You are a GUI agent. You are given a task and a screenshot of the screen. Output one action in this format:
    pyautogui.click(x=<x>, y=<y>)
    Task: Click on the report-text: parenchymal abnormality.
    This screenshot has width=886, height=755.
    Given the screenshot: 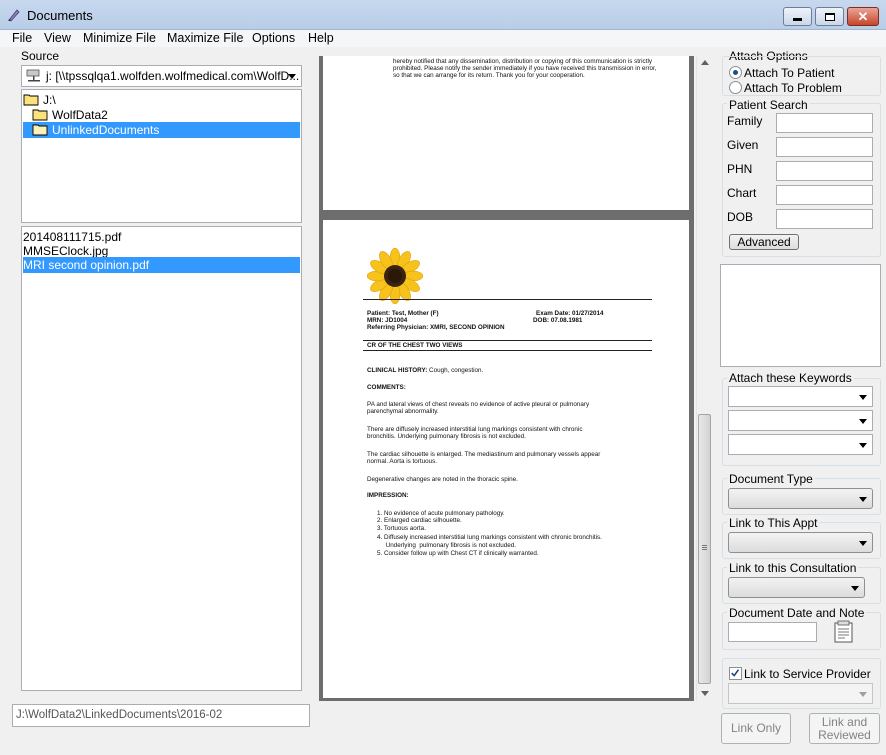 What is the action you would take?
    pyautogui.click(x=403, y=411)
    